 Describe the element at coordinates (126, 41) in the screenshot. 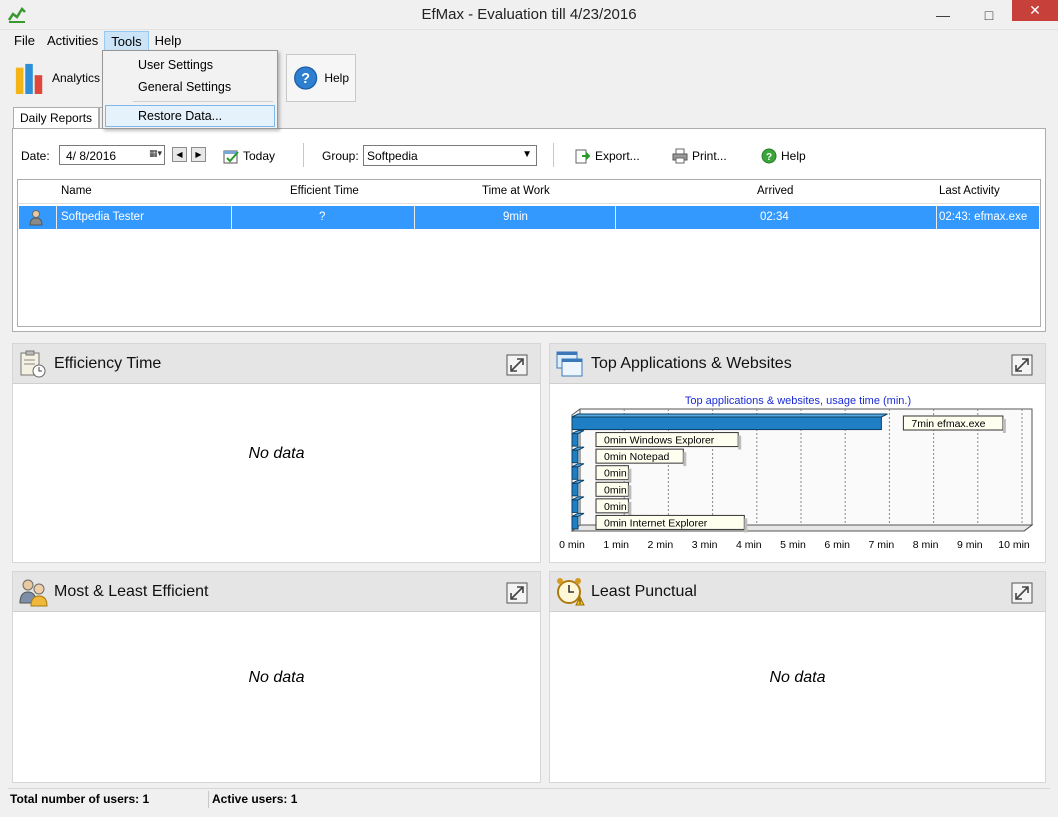

I see `menu-tools: Tools` at that location.